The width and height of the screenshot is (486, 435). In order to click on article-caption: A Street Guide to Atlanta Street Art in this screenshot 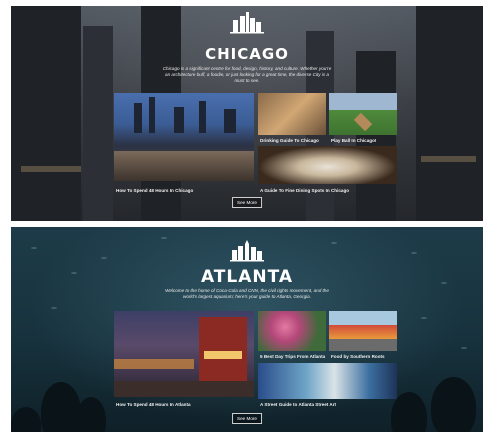, I will do `click(298, 404)`.